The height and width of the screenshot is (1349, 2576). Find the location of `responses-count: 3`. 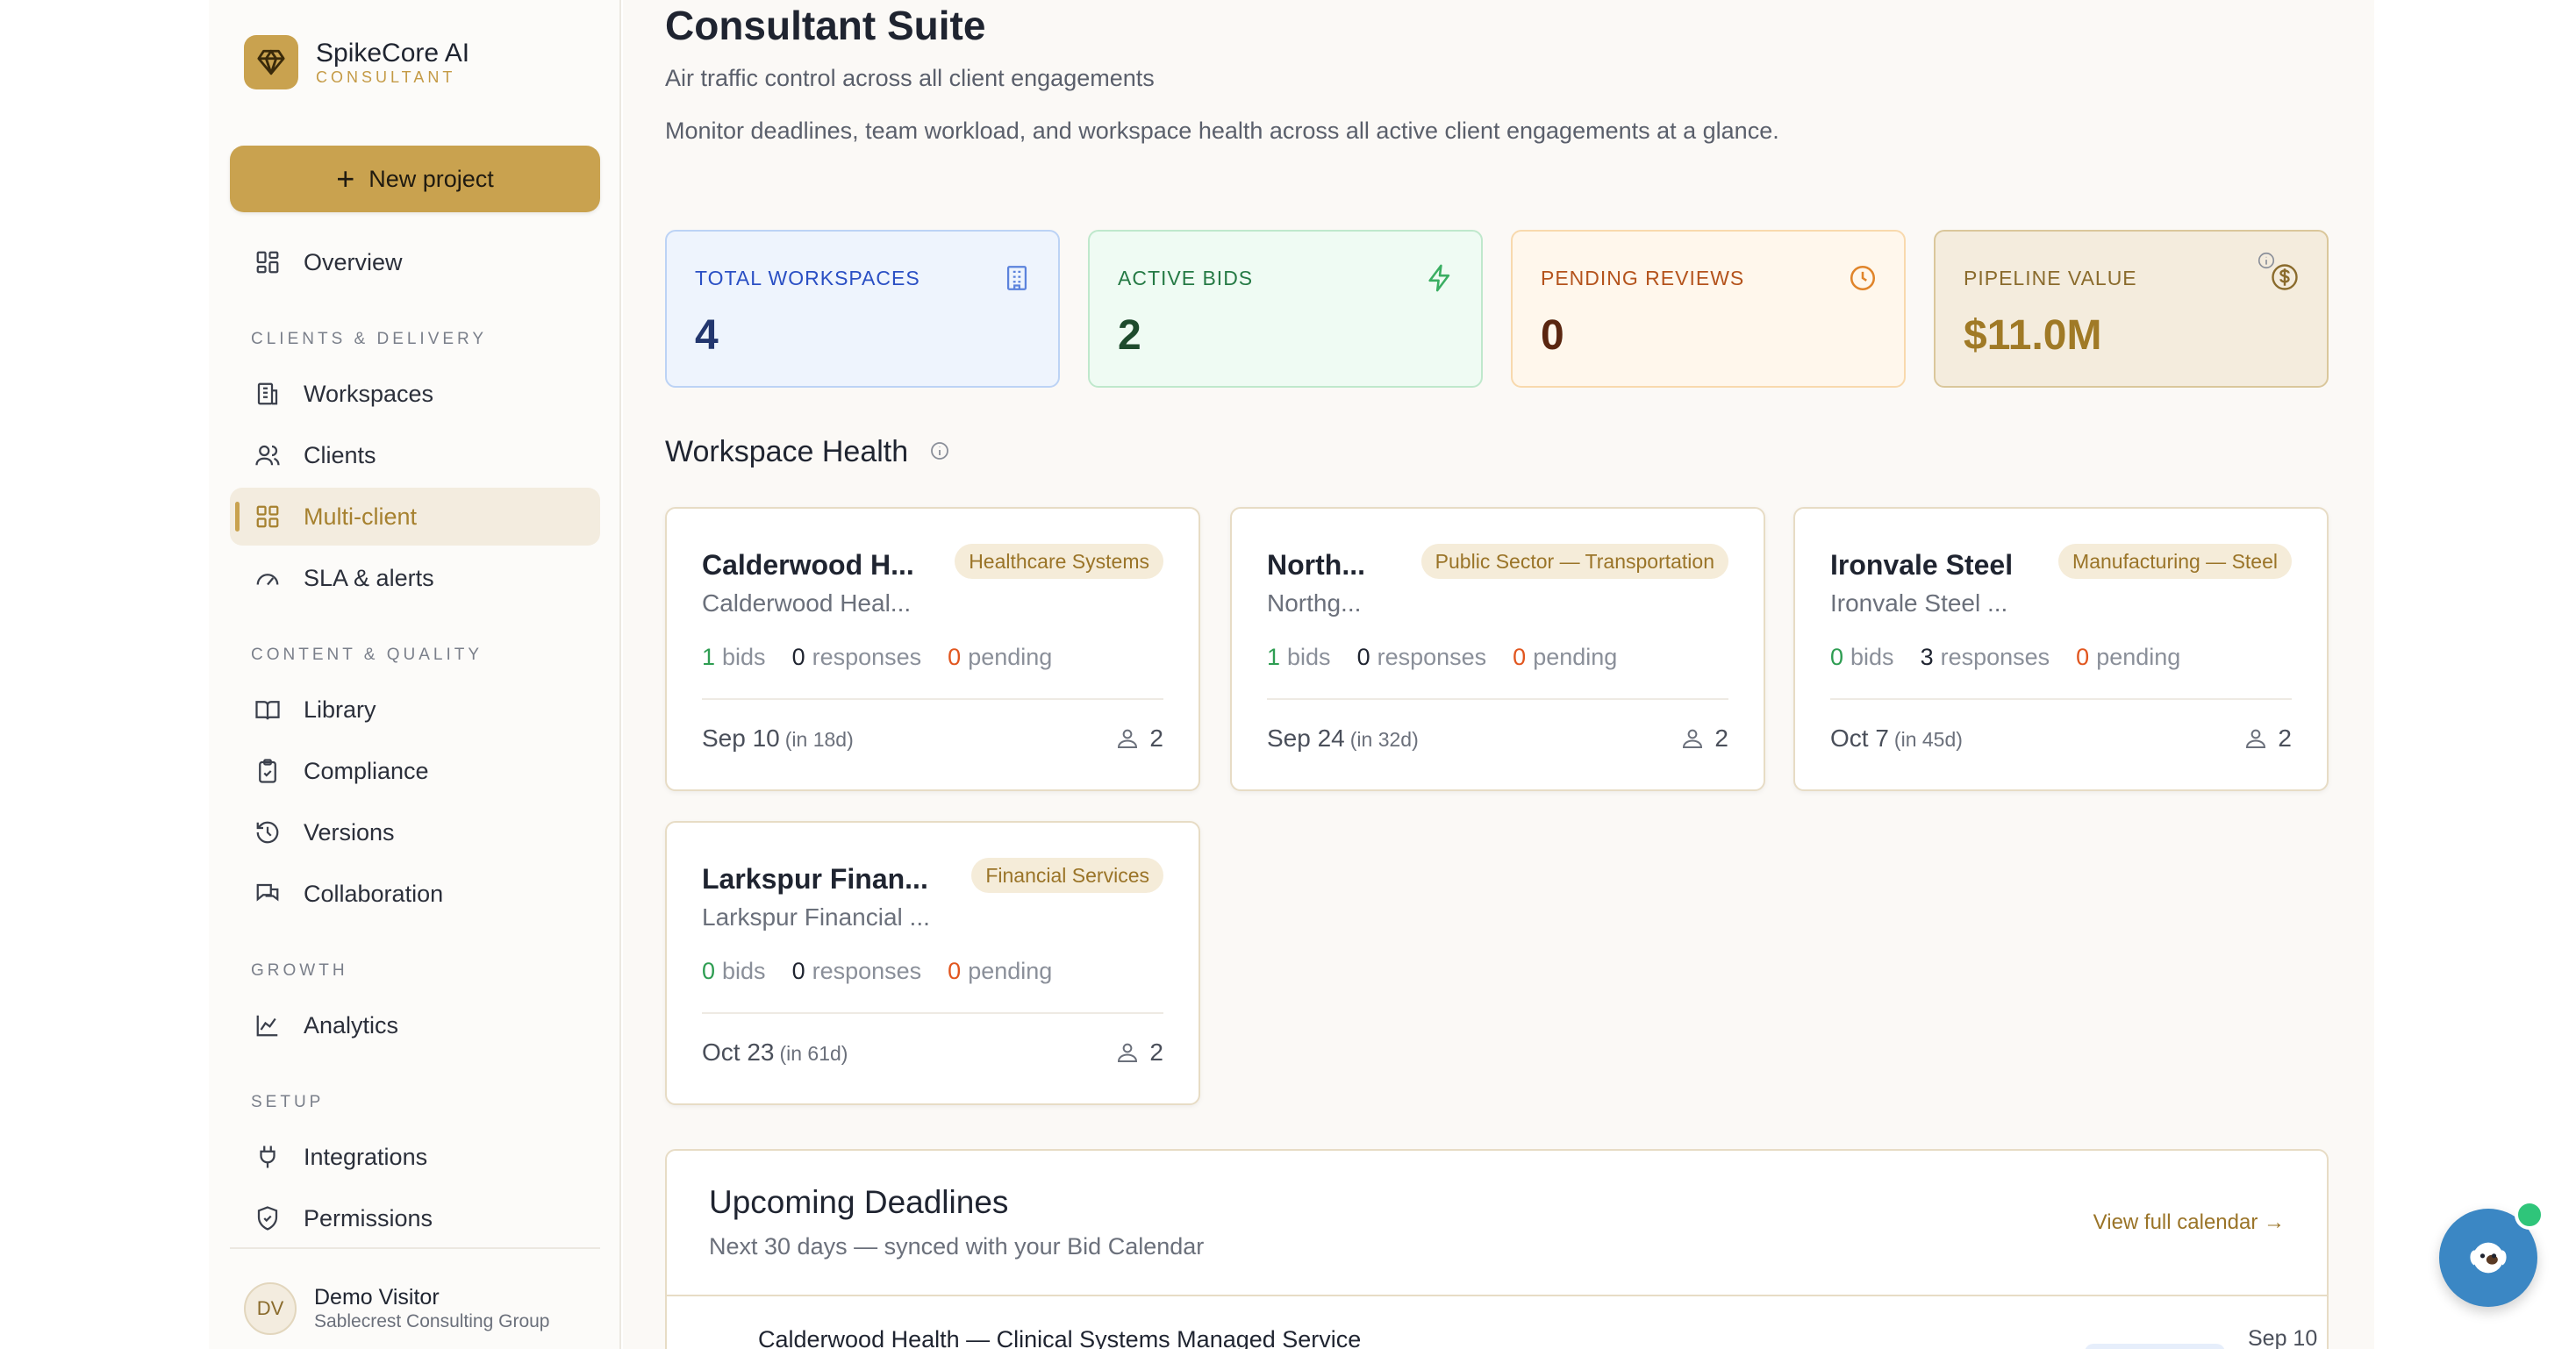

responses-count: 3 is located at coordinates (1927, 657).